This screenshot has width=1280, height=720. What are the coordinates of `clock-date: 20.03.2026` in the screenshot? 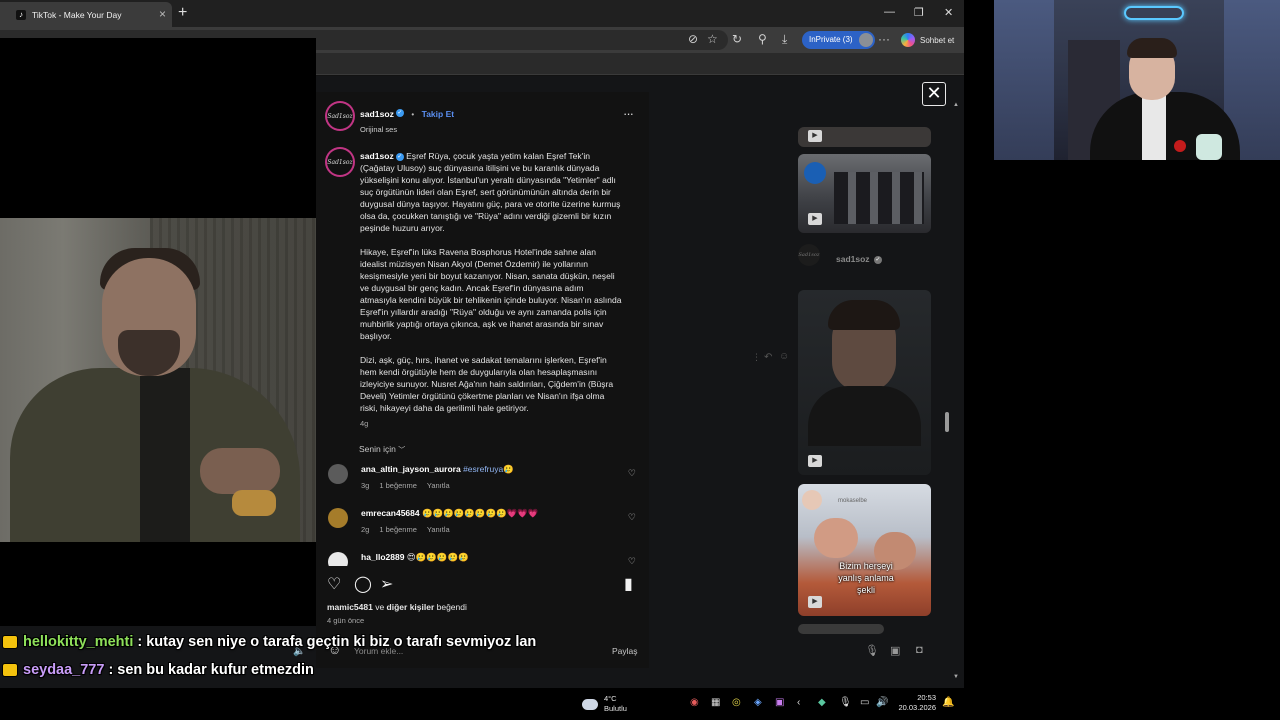 It's located at (917, 707).